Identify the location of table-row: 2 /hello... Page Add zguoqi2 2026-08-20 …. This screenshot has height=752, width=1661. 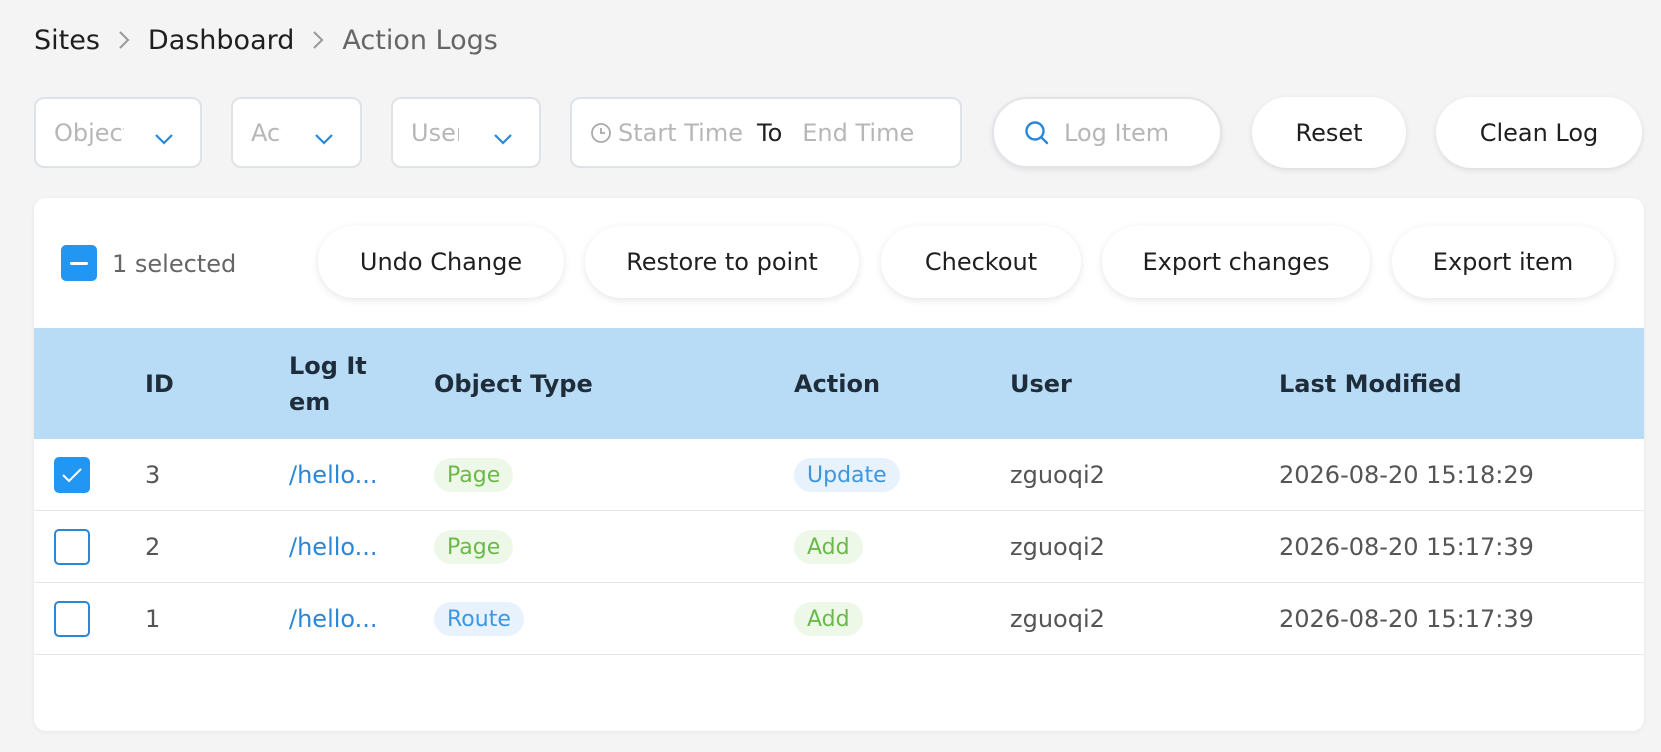
(839, 547).